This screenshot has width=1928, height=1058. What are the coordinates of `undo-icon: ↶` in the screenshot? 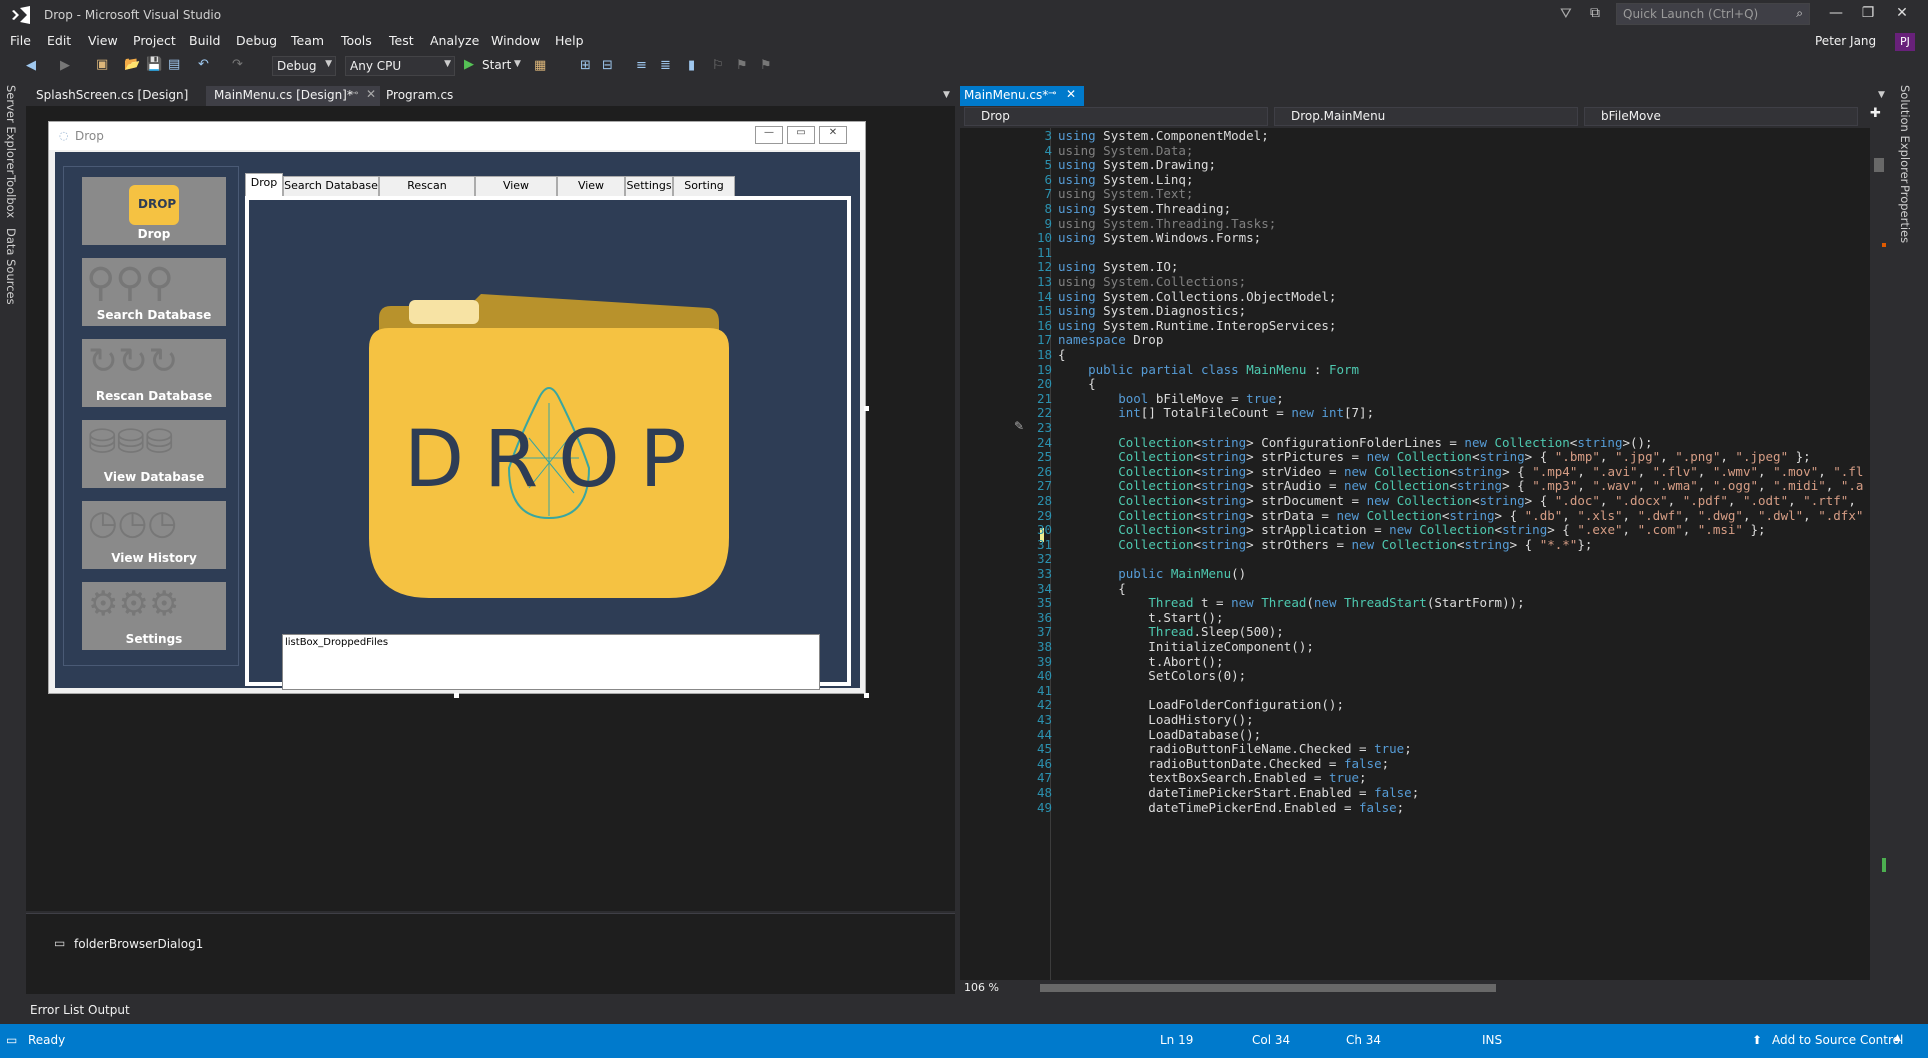 It's located at (203, 64).